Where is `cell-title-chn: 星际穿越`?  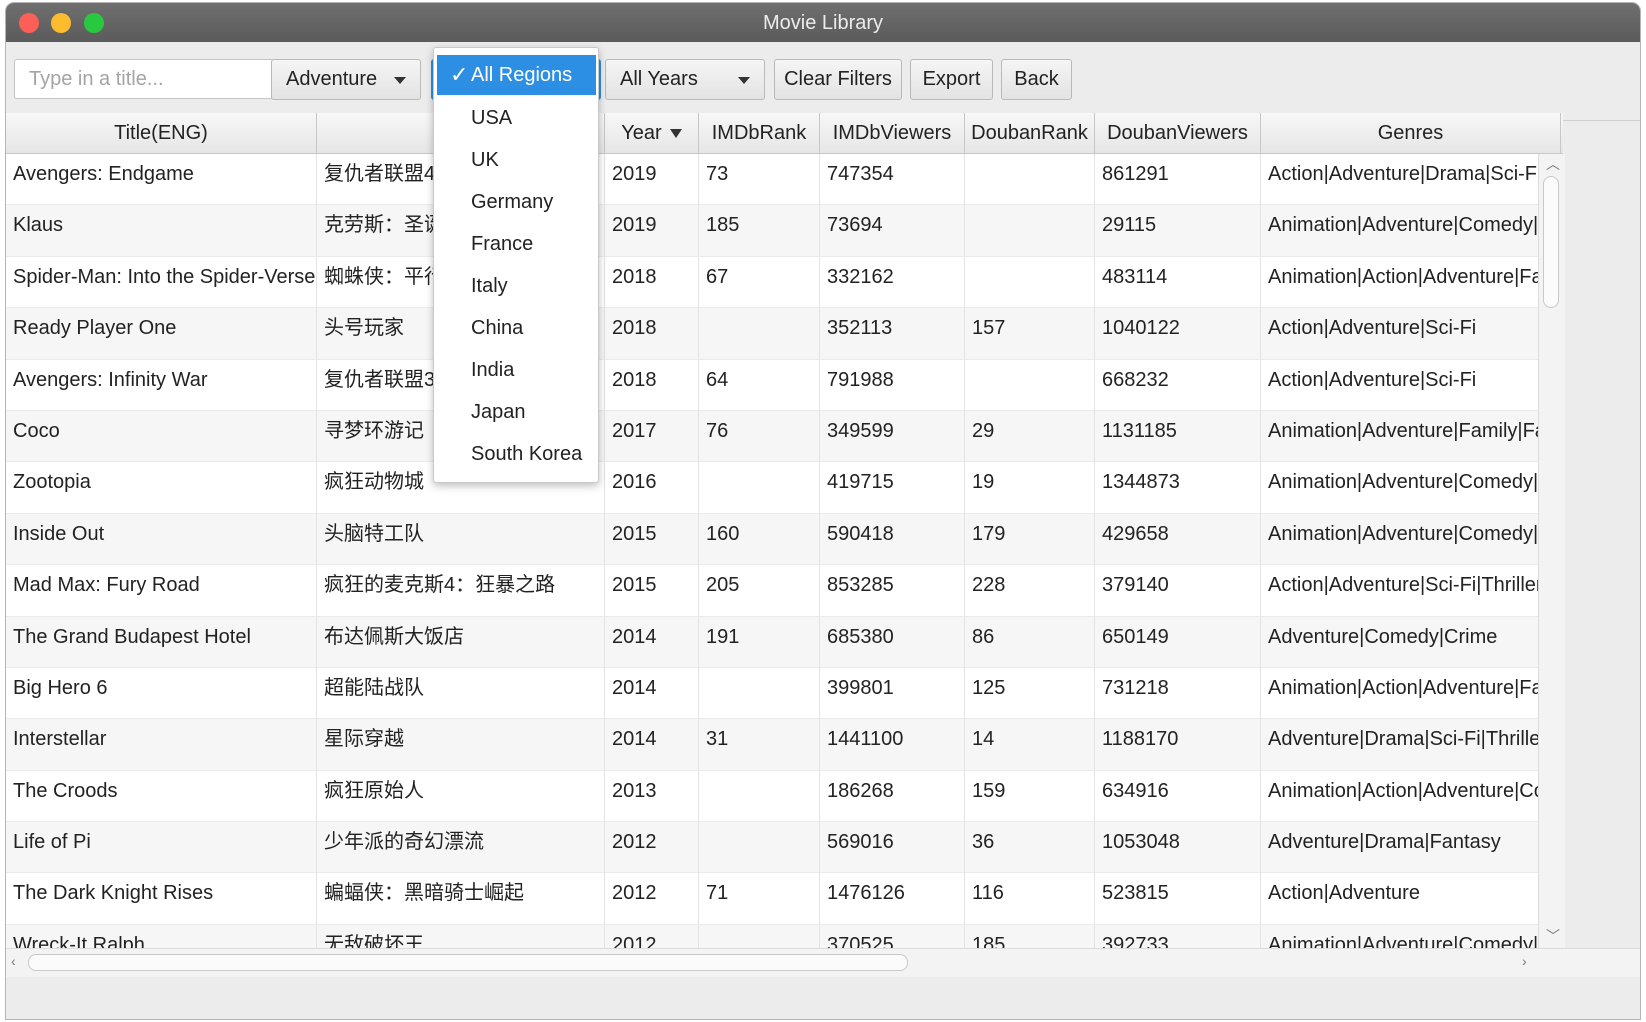
cell-title-chn: 星际穿越 is located at coordinates (461, 745).